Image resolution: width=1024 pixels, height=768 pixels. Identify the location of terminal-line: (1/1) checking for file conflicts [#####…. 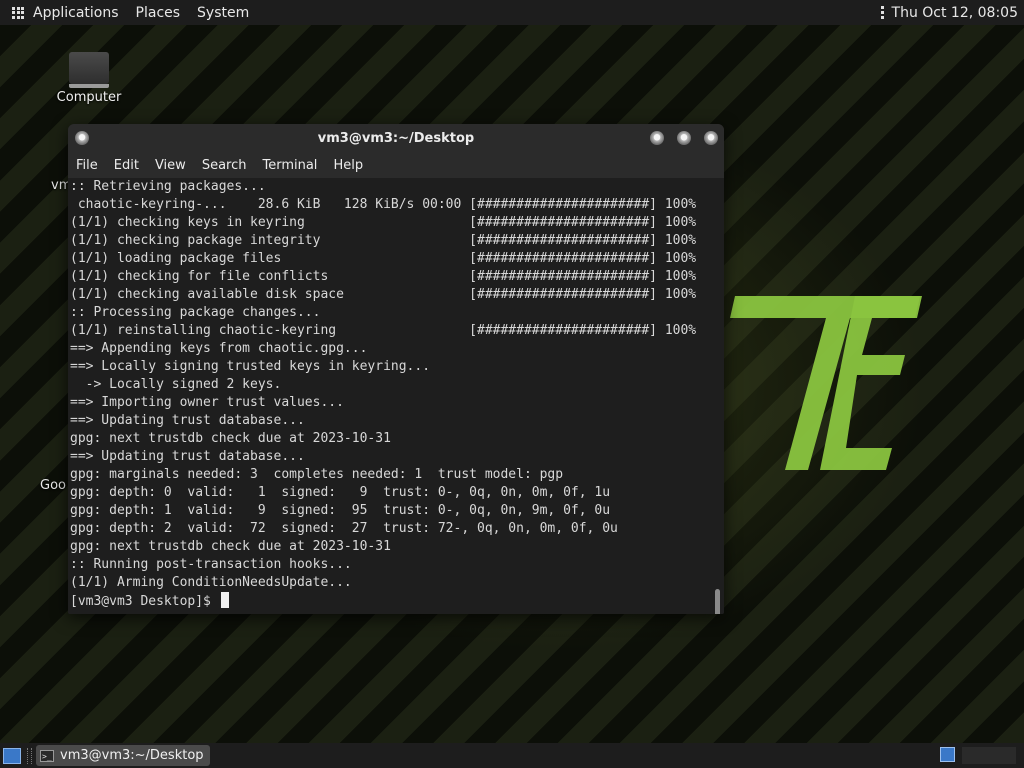
(383, 276).